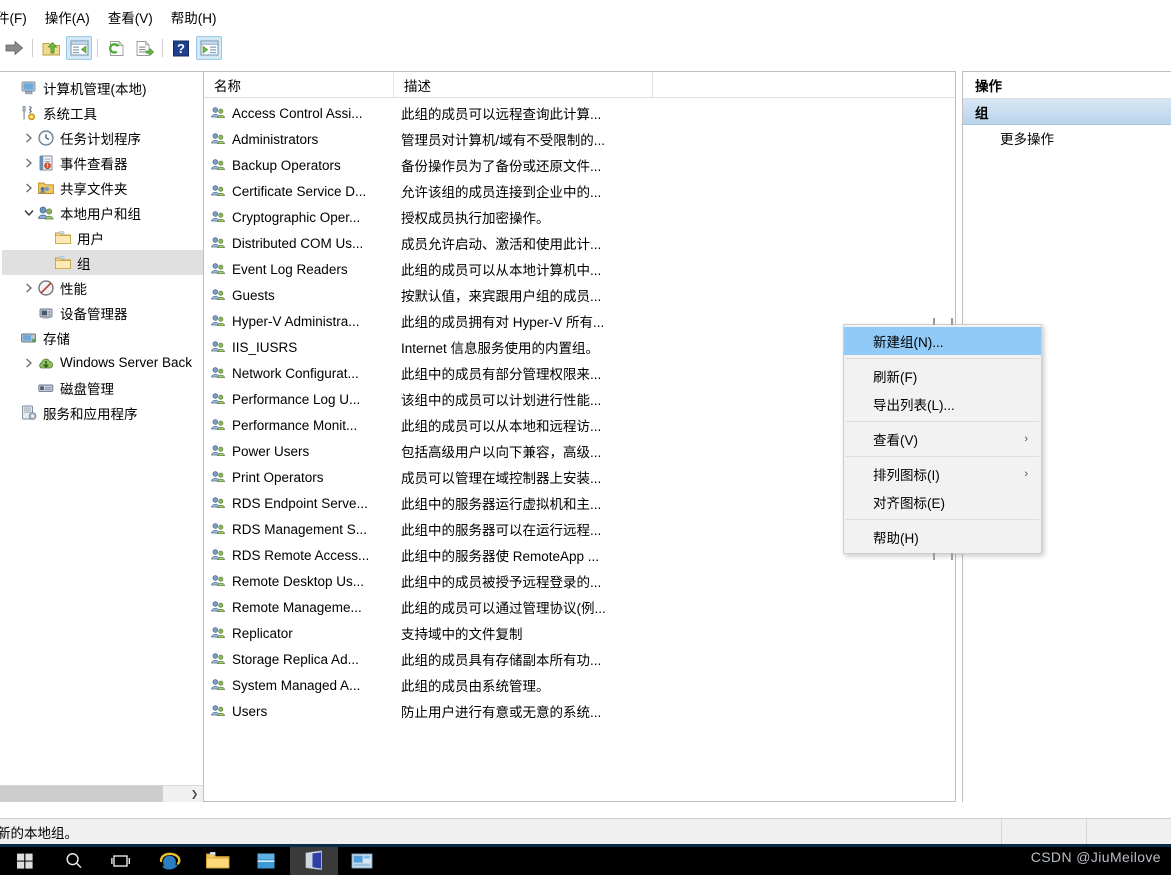 The width and height of the screenshot is (1171, 875). What do you see at coordinates (102, 412) in the screenshot?
I see `tree-item-services-and-applications: 服务和应用程序` at bounding box center [102, 412].